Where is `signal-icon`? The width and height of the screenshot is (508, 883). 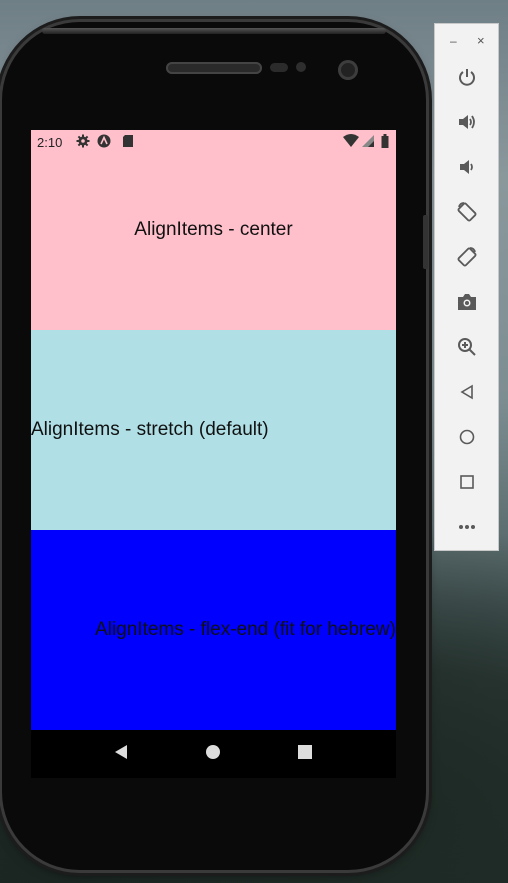
signal-icon is located at coordinates (368, 142).